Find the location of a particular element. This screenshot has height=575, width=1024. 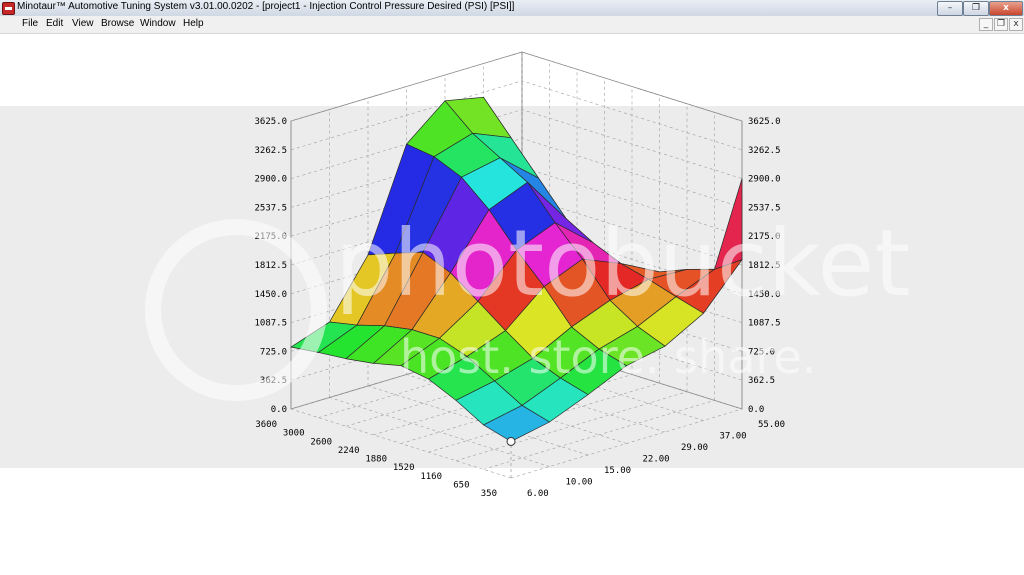

menu-view: View is located at coordinates (83, 23).